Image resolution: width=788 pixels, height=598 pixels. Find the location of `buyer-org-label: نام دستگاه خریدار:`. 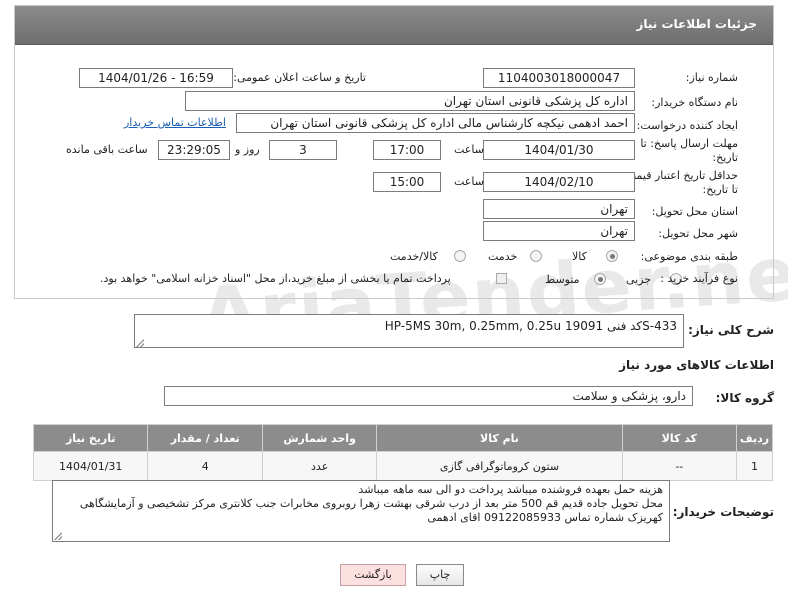

buyer-org-label: نام دستگاه خریدار: is located at coordinates (694, 102).